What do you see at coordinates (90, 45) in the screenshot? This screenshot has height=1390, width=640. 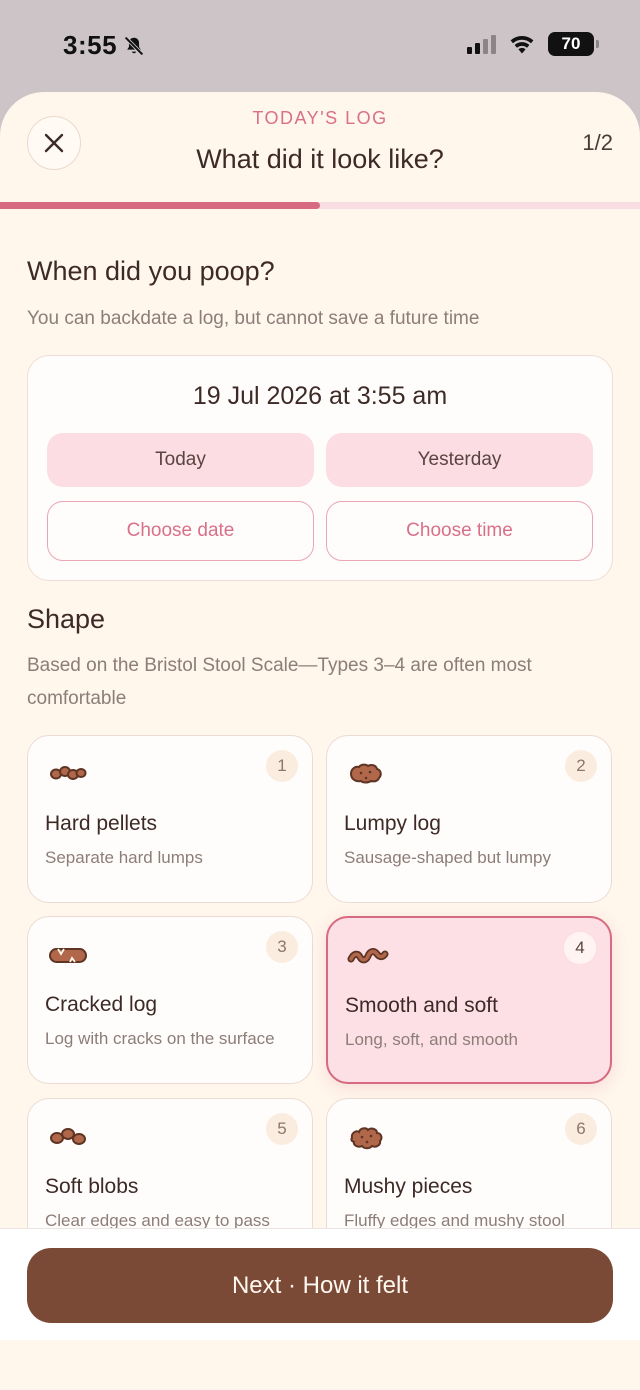 I see `status-time-text: 3:55` at bounding box center [90, 45].